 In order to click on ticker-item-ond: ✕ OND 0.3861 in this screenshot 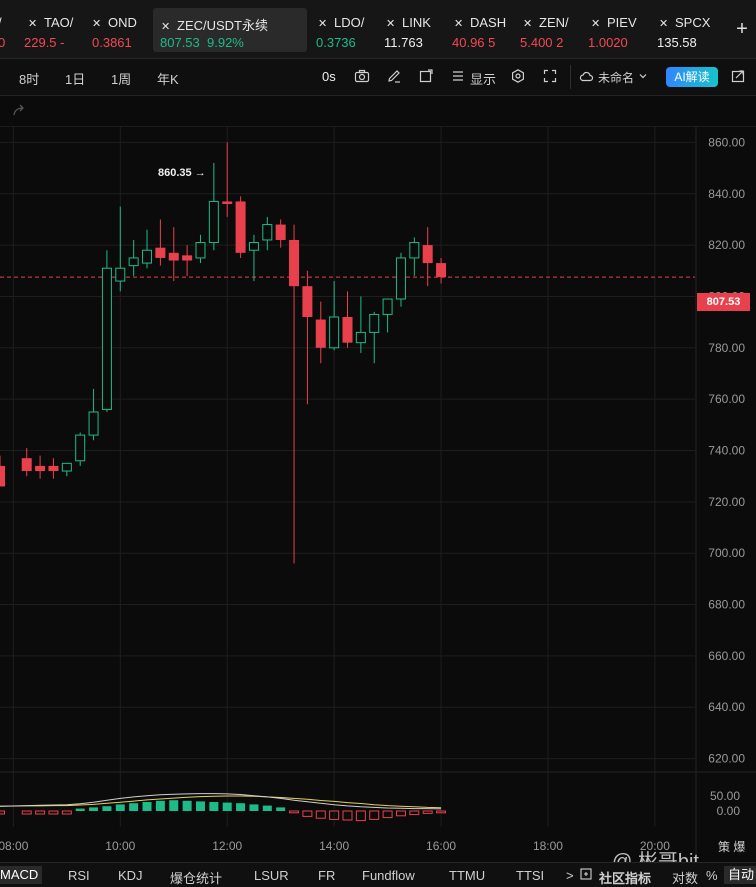, I will do `click(119, 30)`.